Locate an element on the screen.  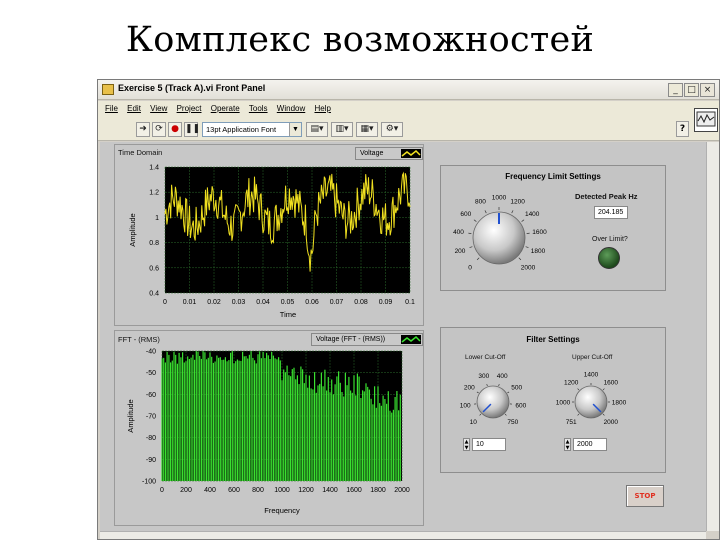
resize-objects-icon: ▦▾ is located at coordinates (367, 129).